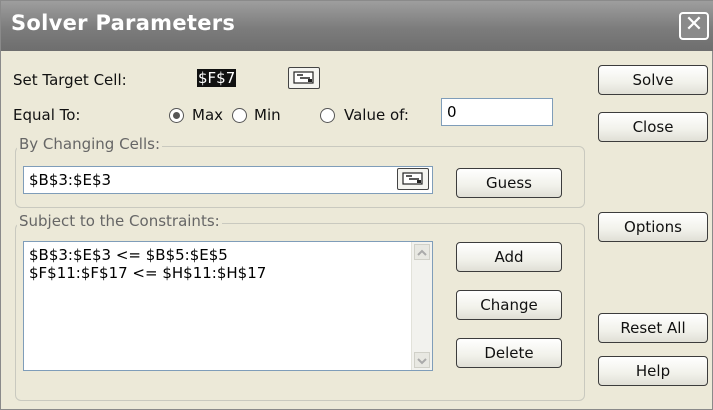  Describe the element at coordinates (70, 80) in the screenshot. I see `target-cell-label: Set Target Cell:` at that location.